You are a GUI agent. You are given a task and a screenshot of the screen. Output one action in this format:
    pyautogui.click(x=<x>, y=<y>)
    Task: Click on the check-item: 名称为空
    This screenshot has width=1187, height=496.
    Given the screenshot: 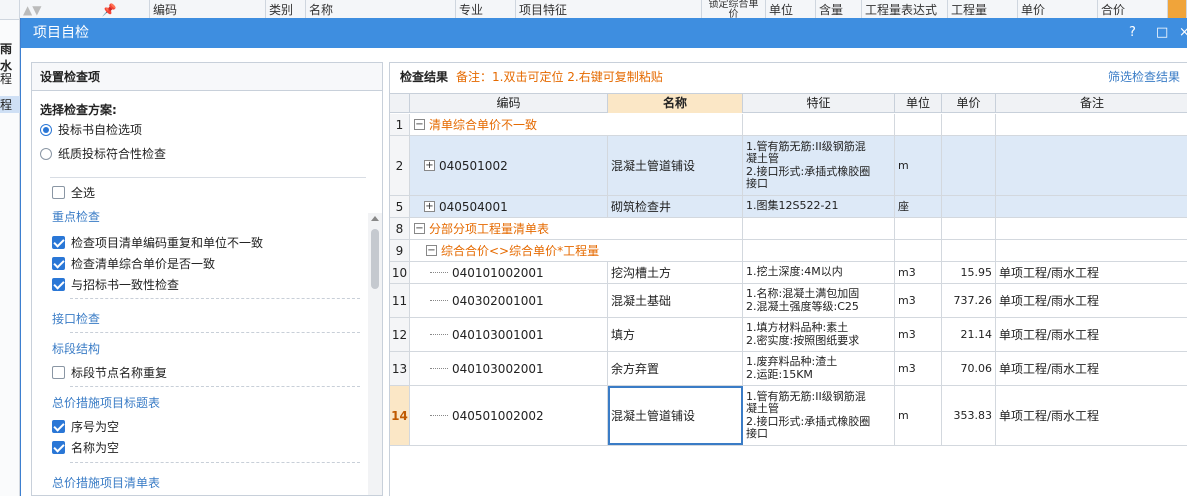 What is the action you would take?
    pyautogui.click(x=85, y=448)
    